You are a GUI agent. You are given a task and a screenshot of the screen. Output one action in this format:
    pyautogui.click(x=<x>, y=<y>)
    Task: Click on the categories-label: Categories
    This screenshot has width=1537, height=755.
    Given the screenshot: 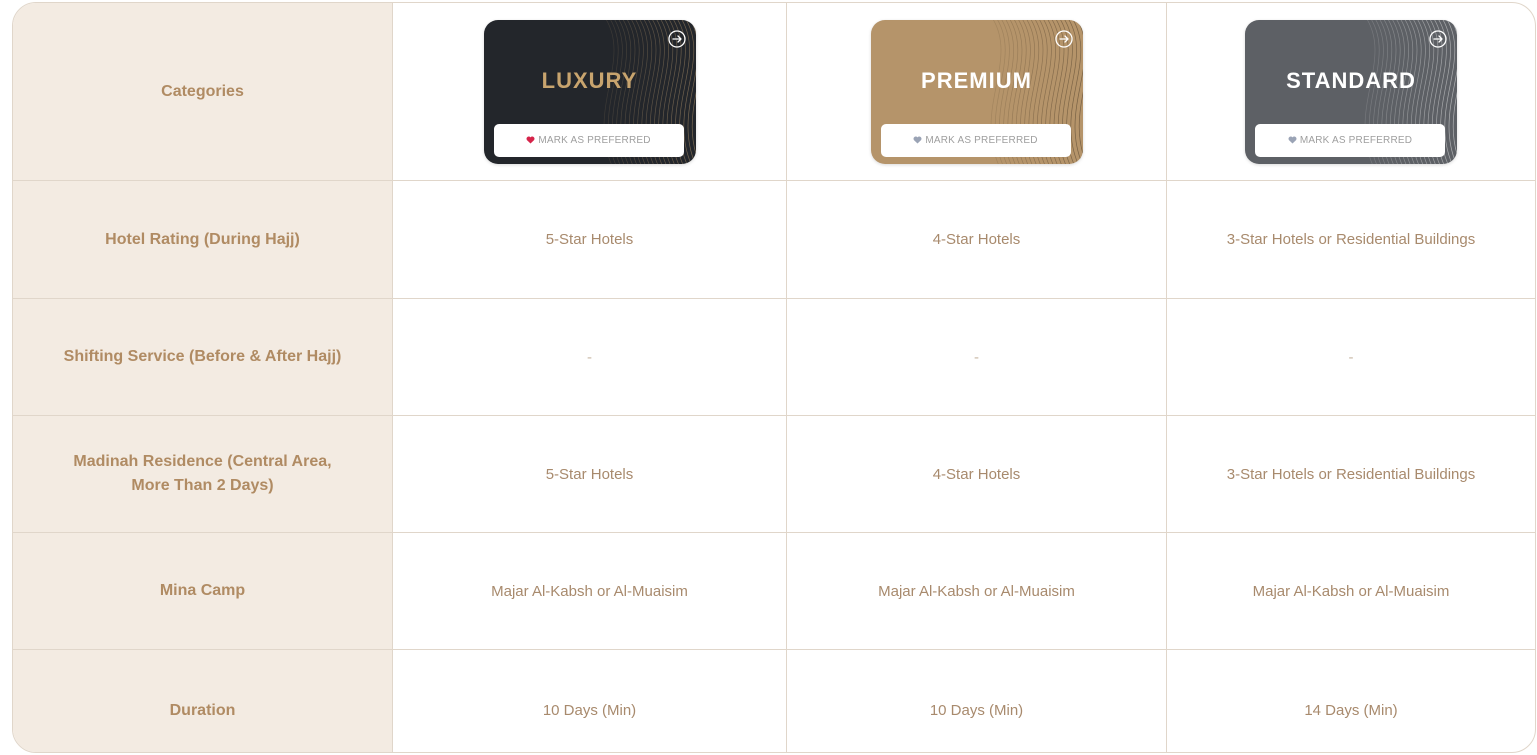 What is the action you would take?
    pyautogui.click(x=202, y=91)
    